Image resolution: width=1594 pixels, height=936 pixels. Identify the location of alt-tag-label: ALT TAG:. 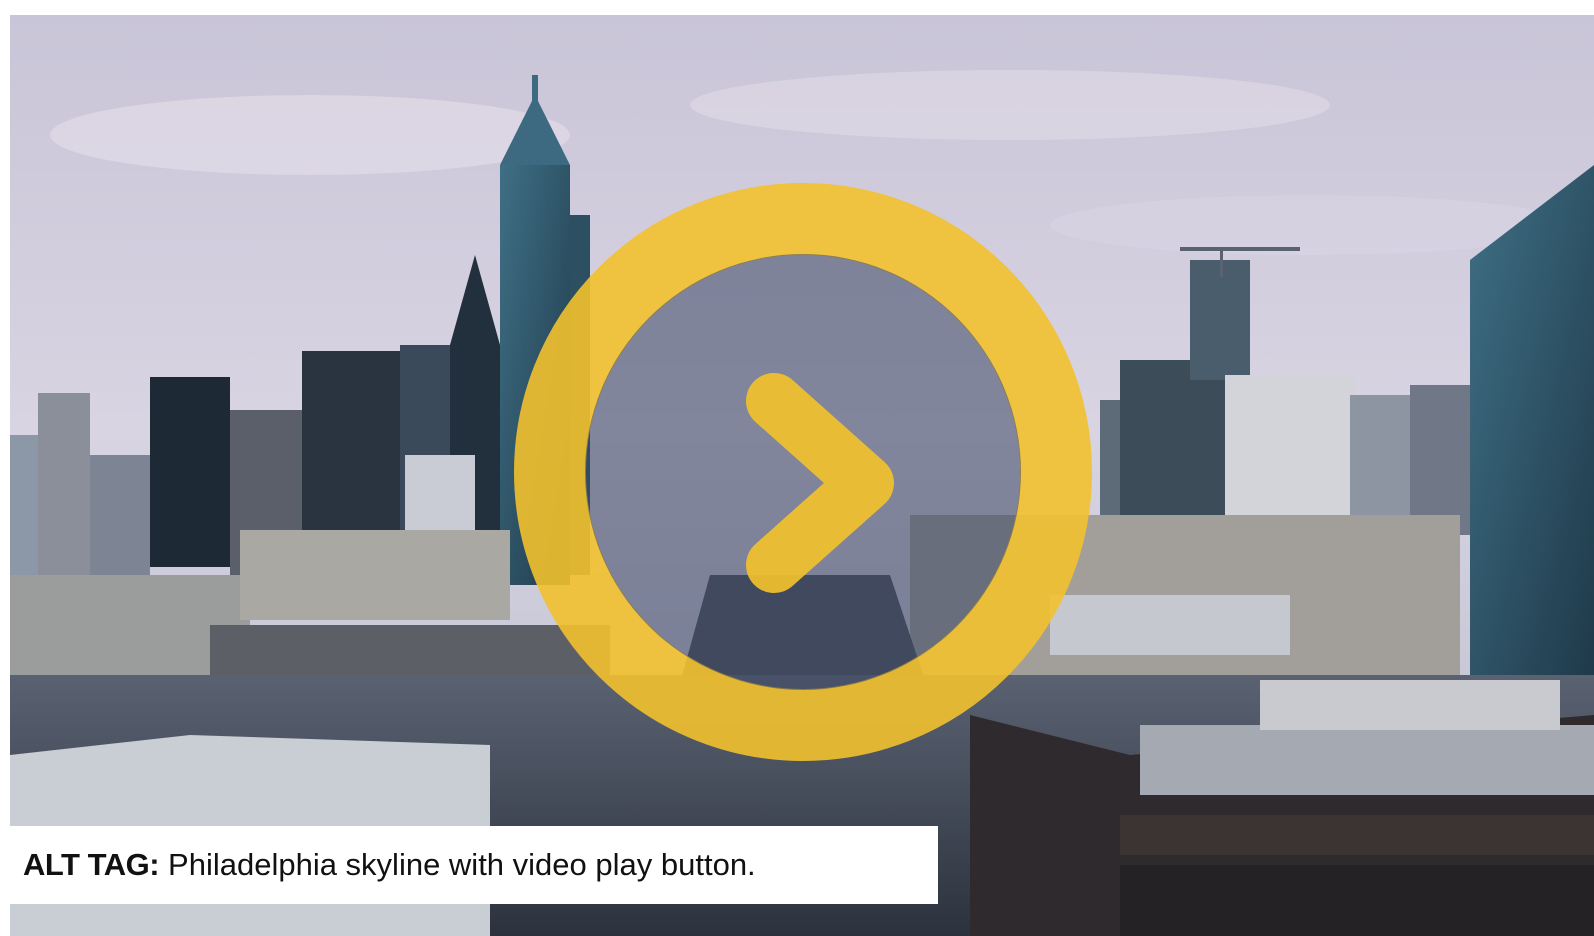
(91, 864).